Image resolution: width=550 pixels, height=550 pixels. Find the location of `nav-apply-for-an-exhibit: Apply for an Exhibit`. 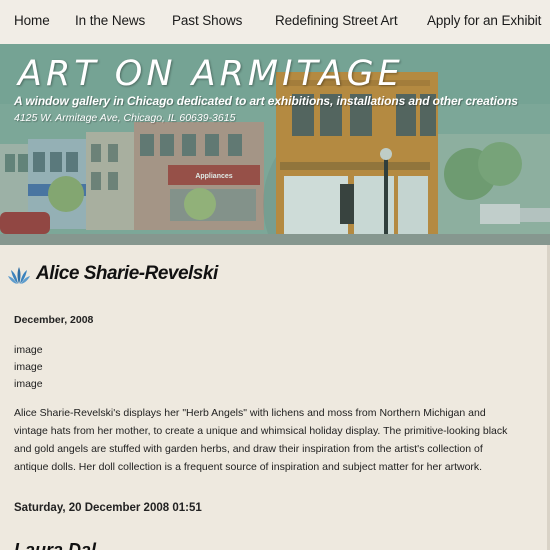

nav-apply-for-an-exhibit: Apply for an Exhibit is located at coordinates (484, 20).